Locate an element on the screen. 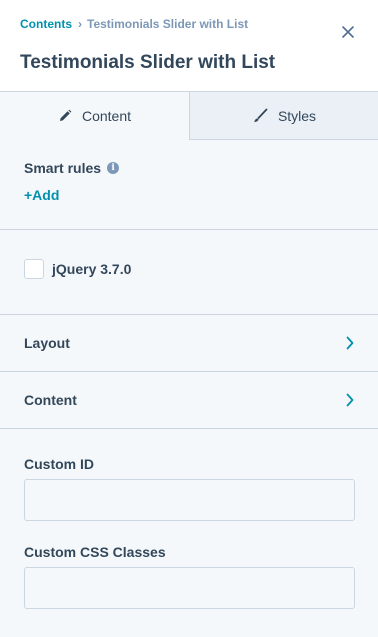 The height and width of the screenshot is (637, 378). add-smart-rule-button: +Add is located at coordinates (41, 195).